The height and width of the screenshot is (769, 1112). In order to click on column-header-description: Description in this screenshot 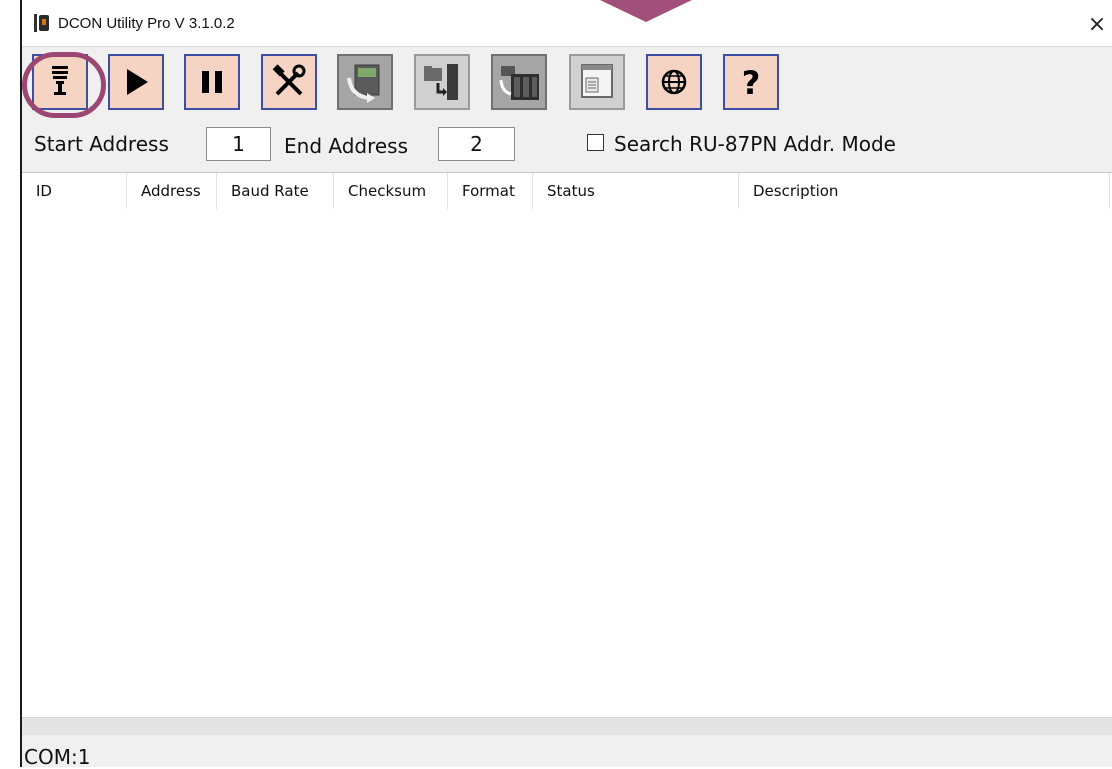, I will do `click(924, 191)`.